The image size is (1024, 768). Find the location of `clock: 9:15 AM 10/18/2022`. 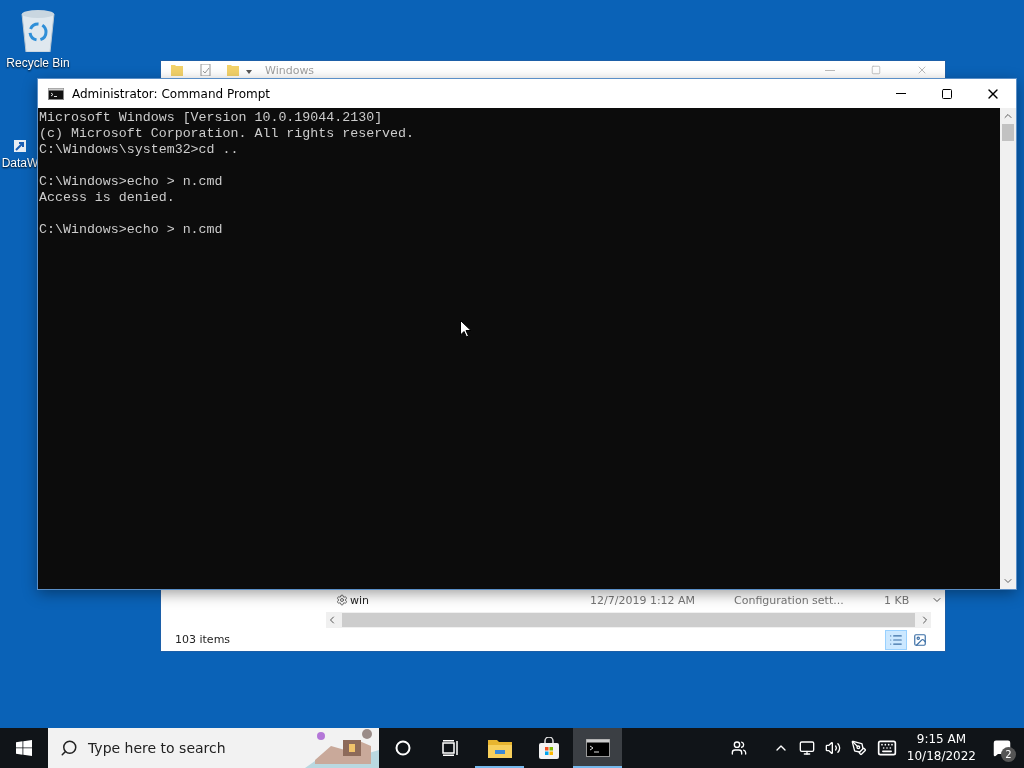

clock: 9:15 AM 10/18/2022 is located at coordinates (941, 748).